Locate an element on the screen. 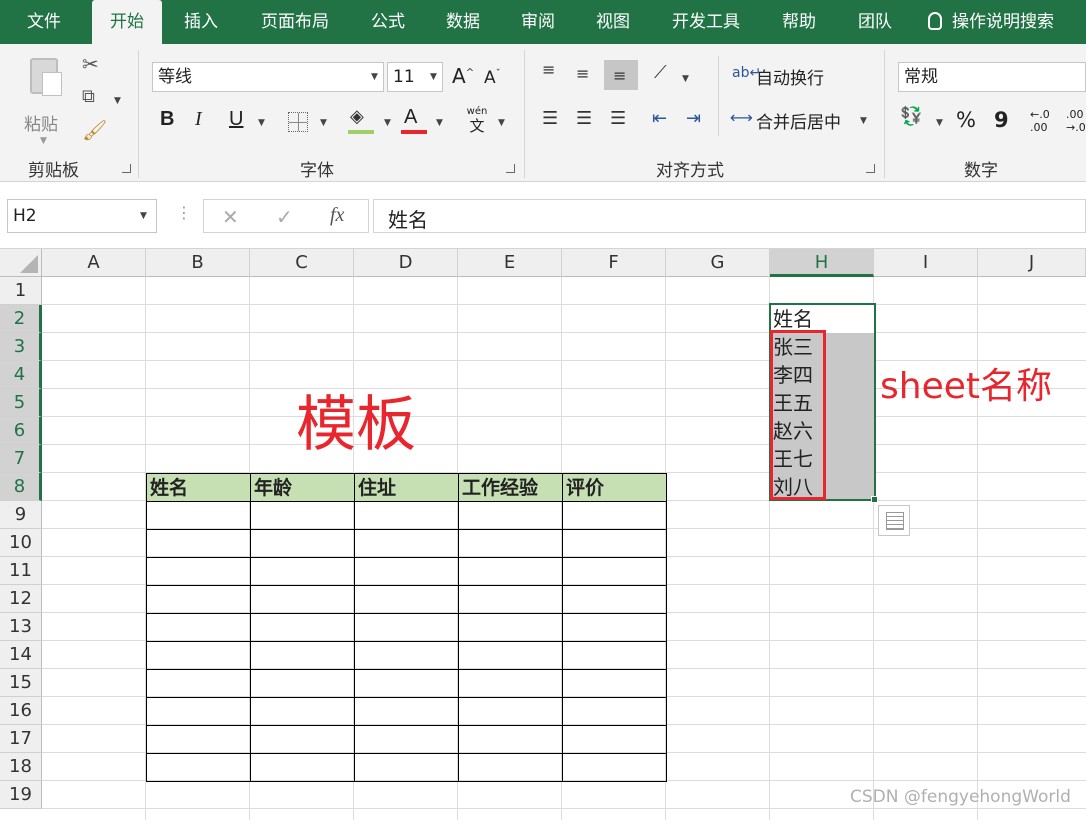 Image resolution: width=1086 pixels, height=820 pixels. number-format-combo: 常规 is located at coordinates (992, 77).